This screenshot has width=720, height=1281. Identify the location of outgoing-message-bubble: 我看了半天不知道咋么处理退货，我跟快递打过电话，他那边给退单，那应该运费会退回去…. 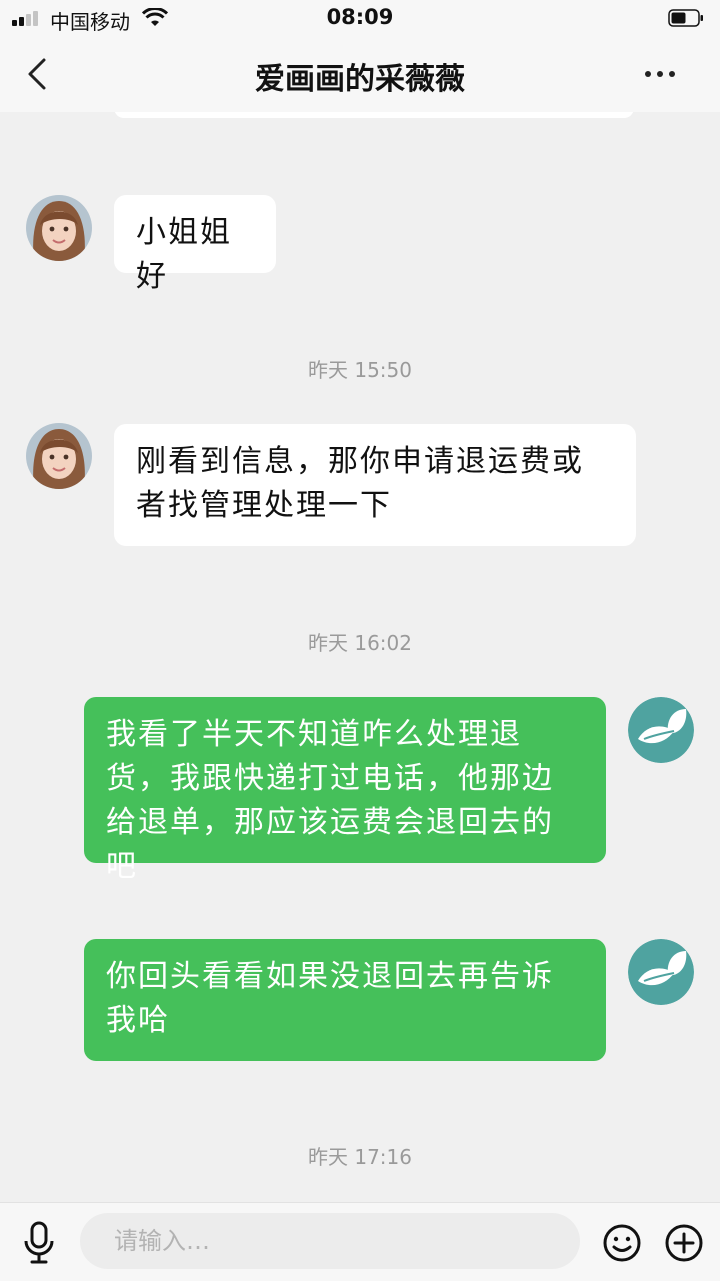
(345, 790).